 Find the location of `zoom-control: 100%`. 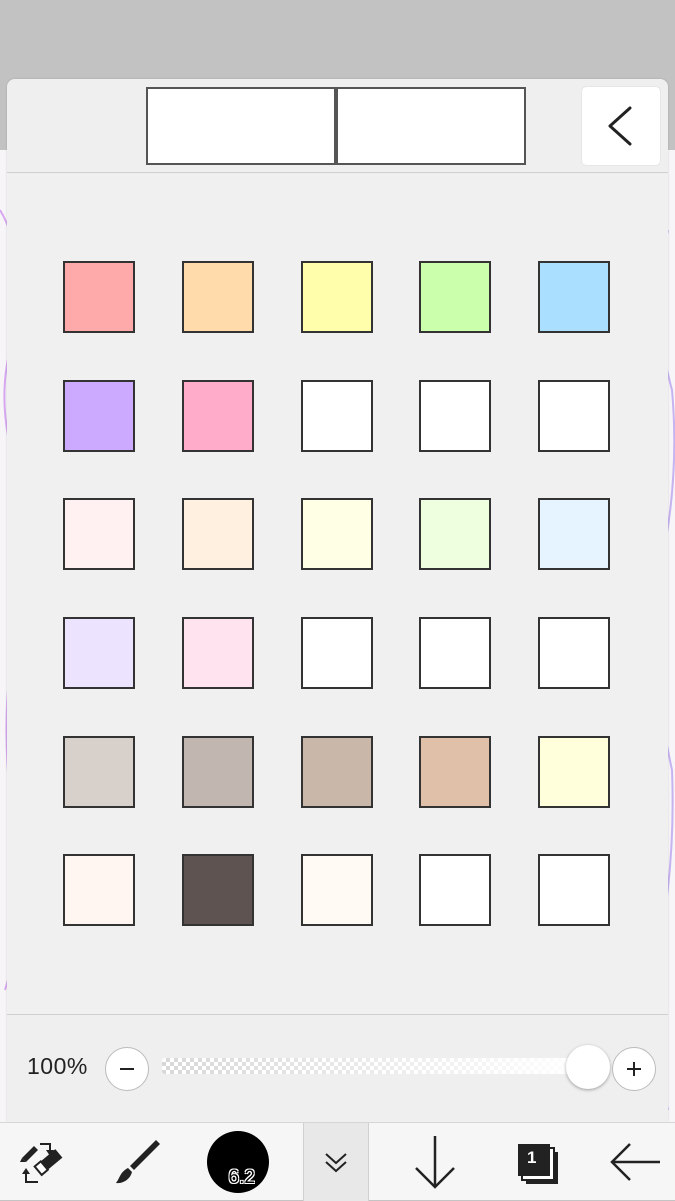

zoom-control: 100% is located at coordinates (337, 1077).